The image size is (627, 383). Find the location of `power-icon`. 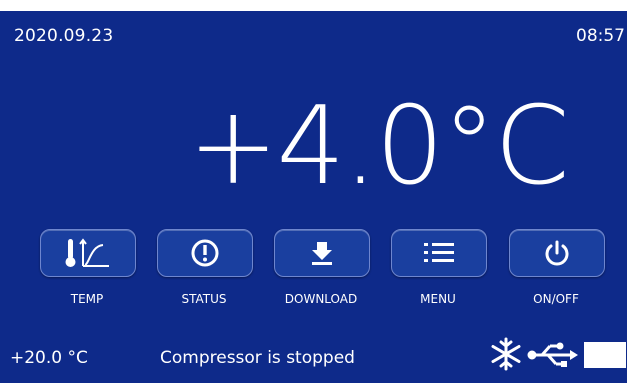

power-icon is located at coordinates (557, 253).